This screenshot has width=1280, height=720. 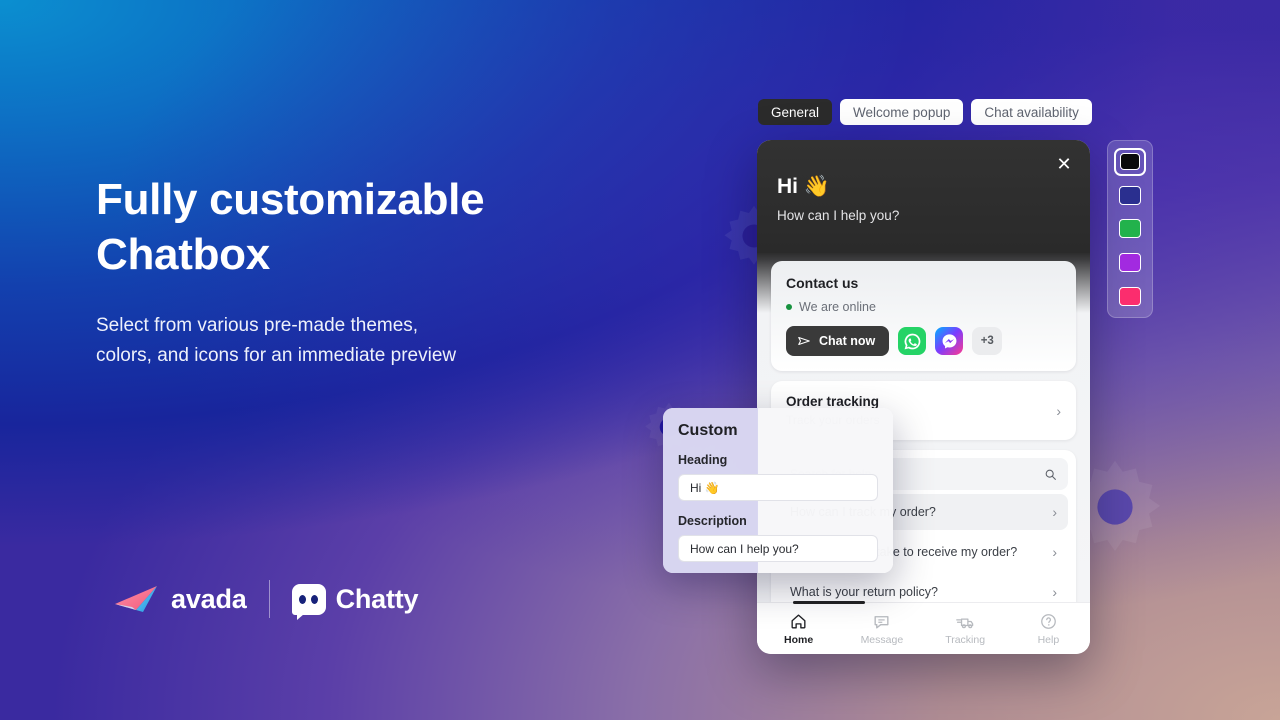 I want to click on contact-card-title: Contact us, so click(x=822, y=283).